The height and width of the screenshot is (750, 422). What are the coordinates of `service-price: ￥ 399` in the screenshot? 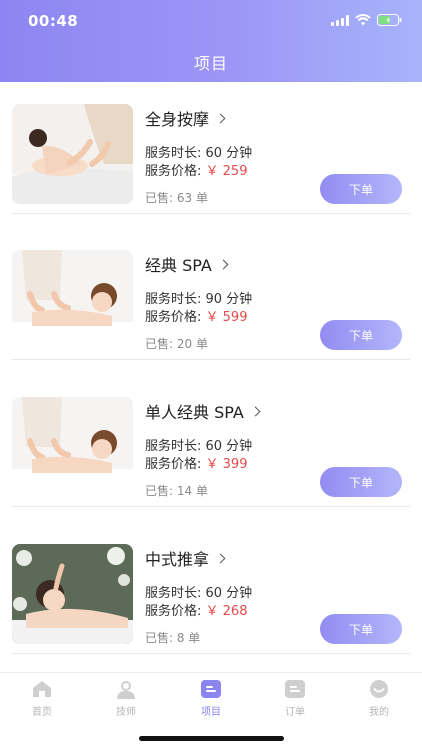 It's located at (226, 464).